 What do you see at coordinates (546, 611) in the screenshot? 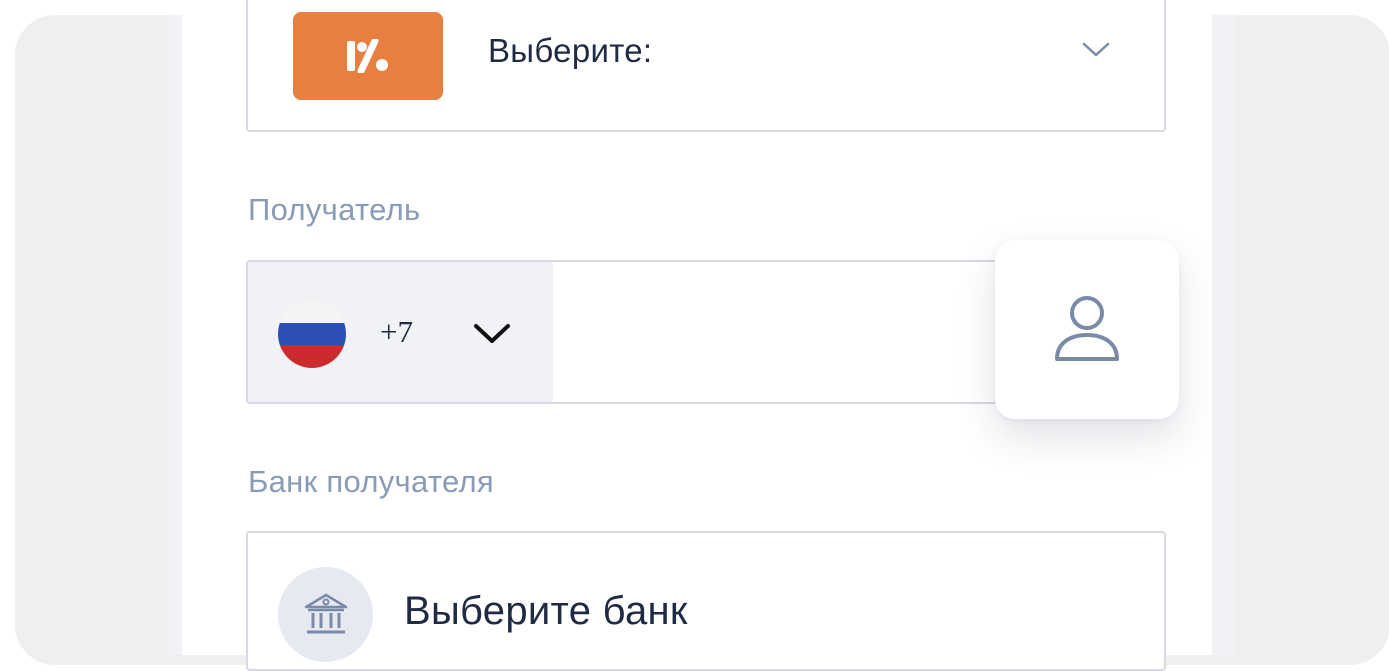
I see `bank-select-placeholder: Выберите банк` at bounding box center [546, 611].